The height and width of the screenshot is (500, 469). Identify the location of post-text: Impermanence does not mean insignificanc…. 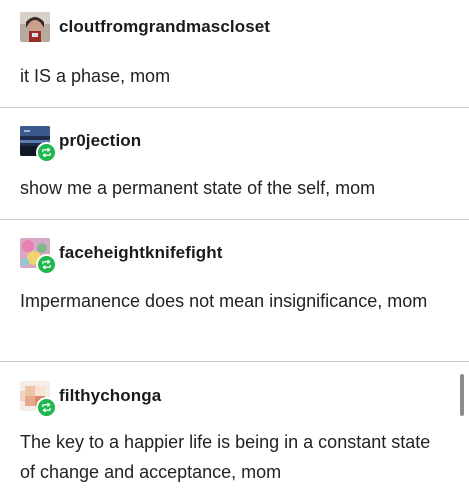
(224, 301).